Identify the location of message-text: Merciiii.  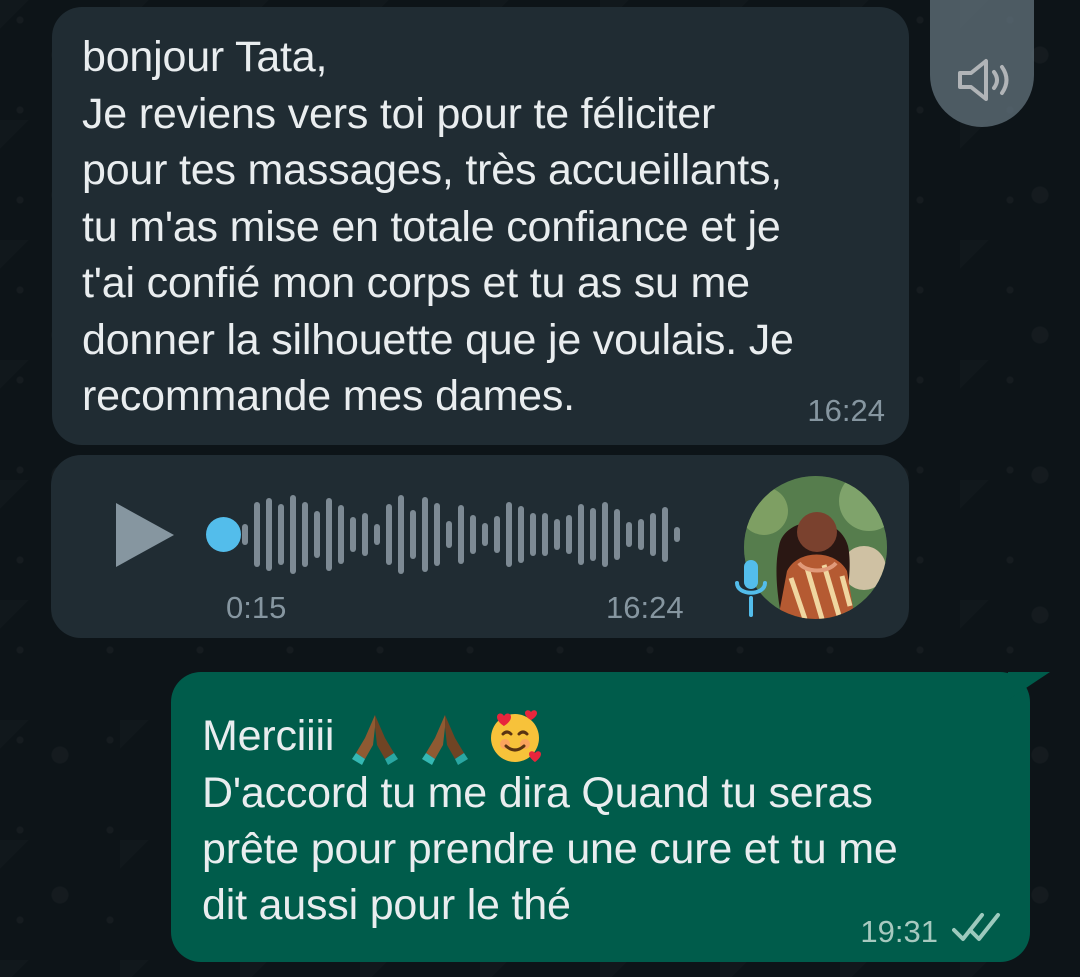
(268, 736).